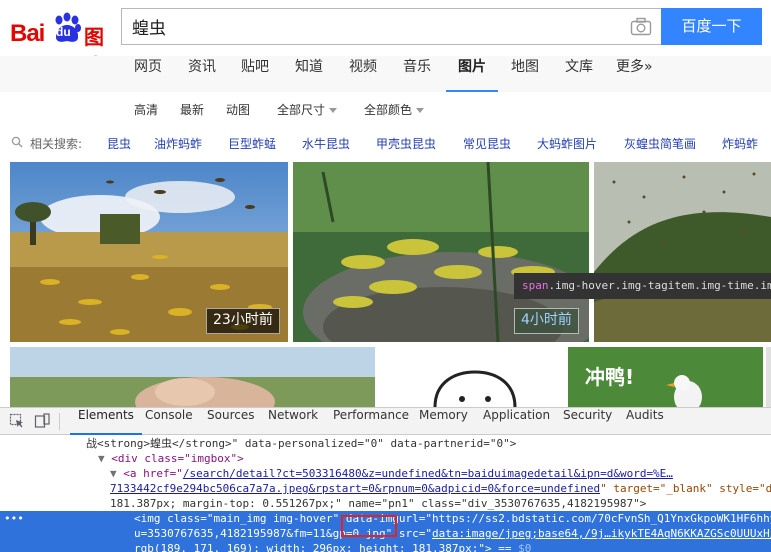  I want to click on tab-sources: Sources, so click(230, 421).